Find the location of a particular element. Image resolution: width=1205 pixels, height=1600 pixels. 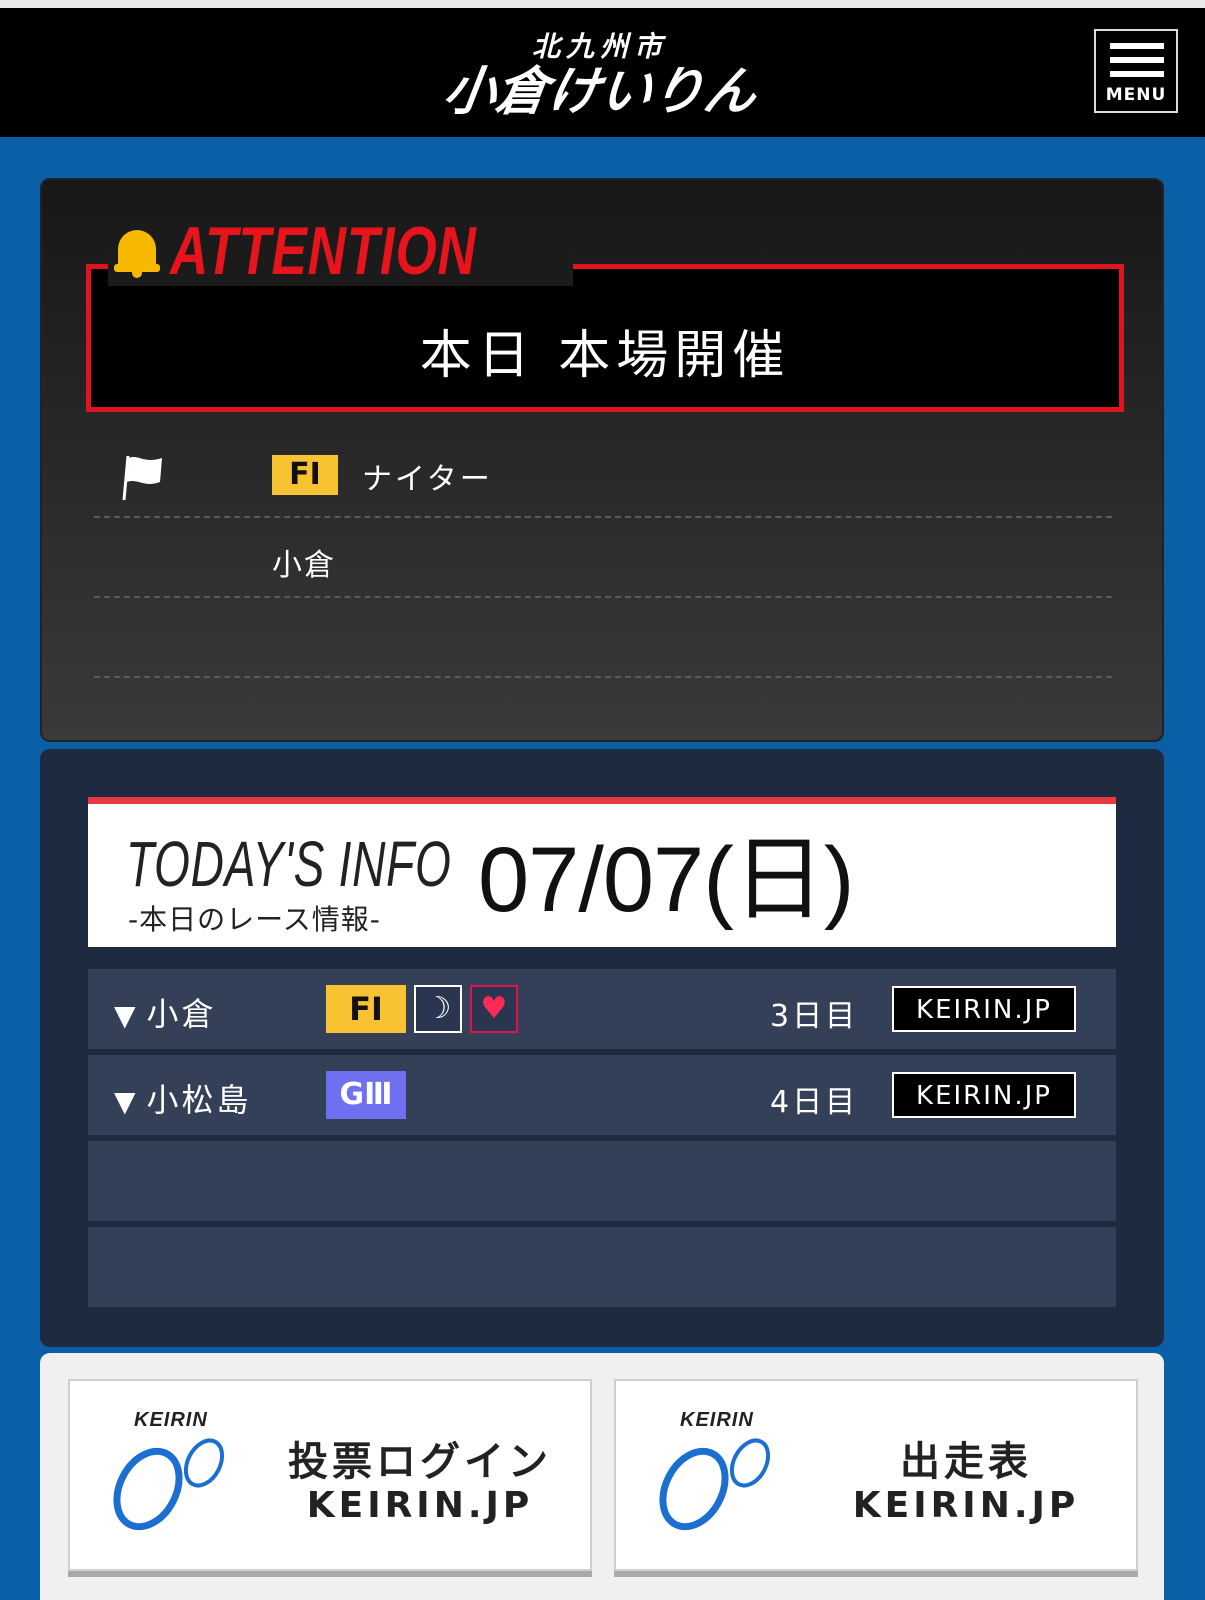

moon-icon: ☽ is located at coordinates (438, 1009).